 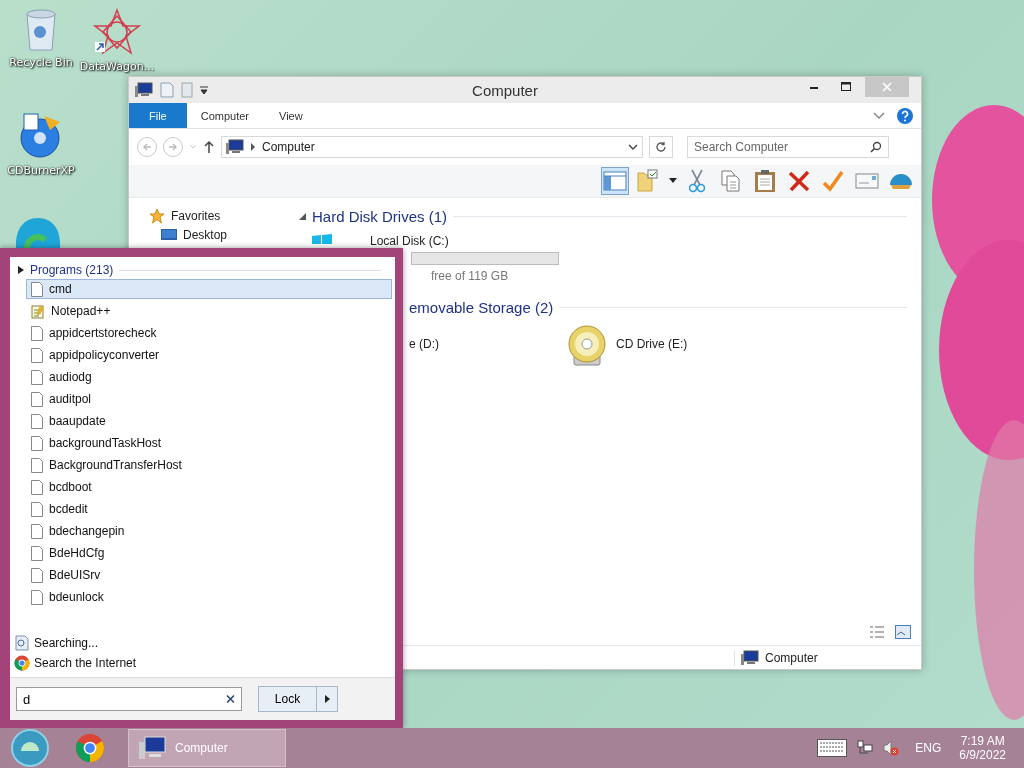 I want to click on program-item: auditpol, so click(x=209, y=399).